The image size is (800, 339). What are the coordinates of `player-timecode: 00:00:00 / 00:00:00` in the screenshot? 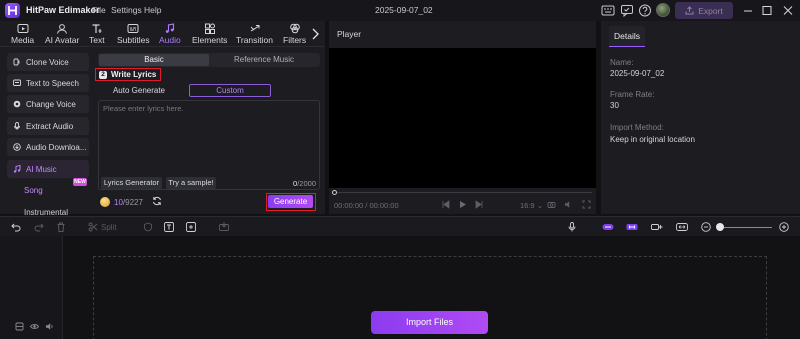 It's located at (366, 205).